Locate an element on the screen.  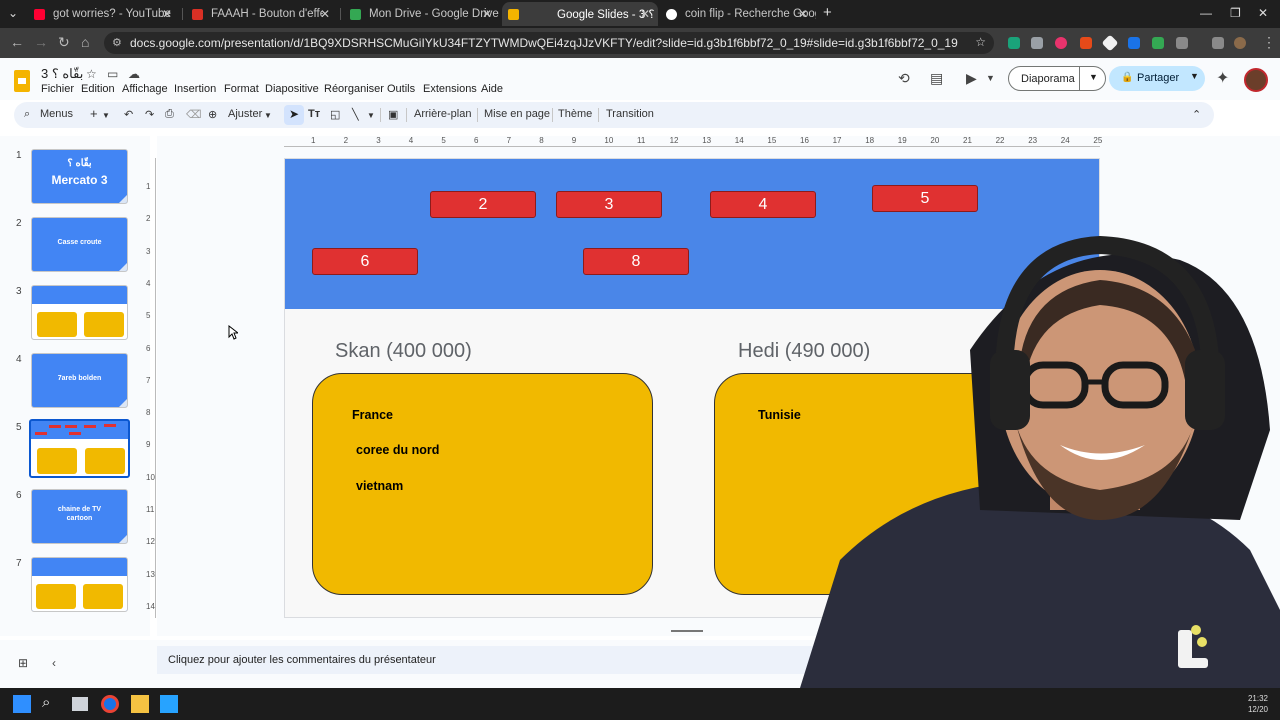
menu-reorganiser: Réorganiser is located at coordinates (354, 89).